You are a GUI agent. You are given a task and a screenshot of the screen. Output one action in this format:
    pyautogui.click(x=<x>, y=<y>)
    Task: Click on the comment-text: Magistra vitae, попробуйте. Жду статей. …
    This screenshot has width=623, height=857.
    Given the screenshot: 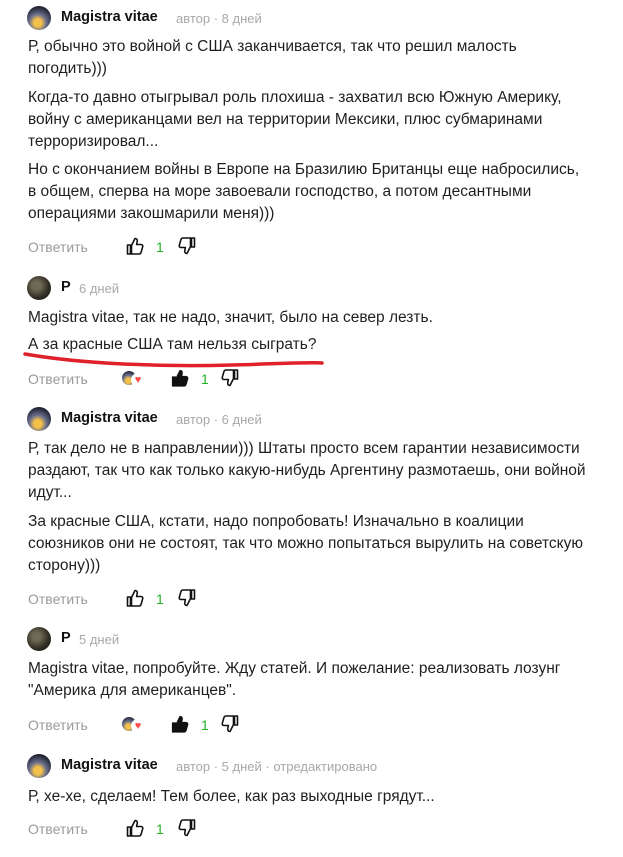 What is the action you would take?
    pyautogui.click(x=294, y=679)
    